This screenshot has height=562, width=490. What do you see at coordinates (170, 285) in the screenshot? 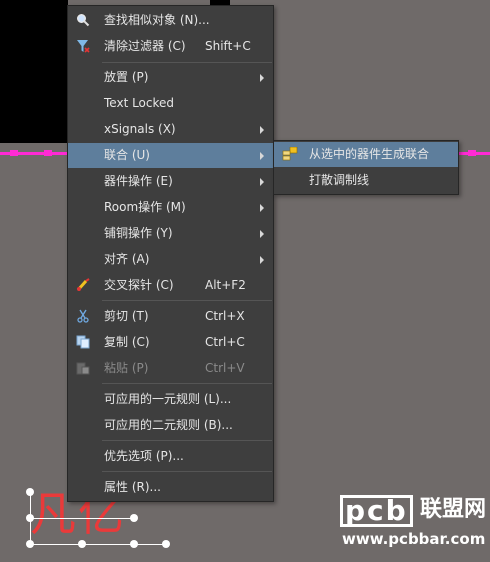
I see `menu-item-cross-probe: 交叉探针 (C) Alt+F2` at bounding box center [170, 285].